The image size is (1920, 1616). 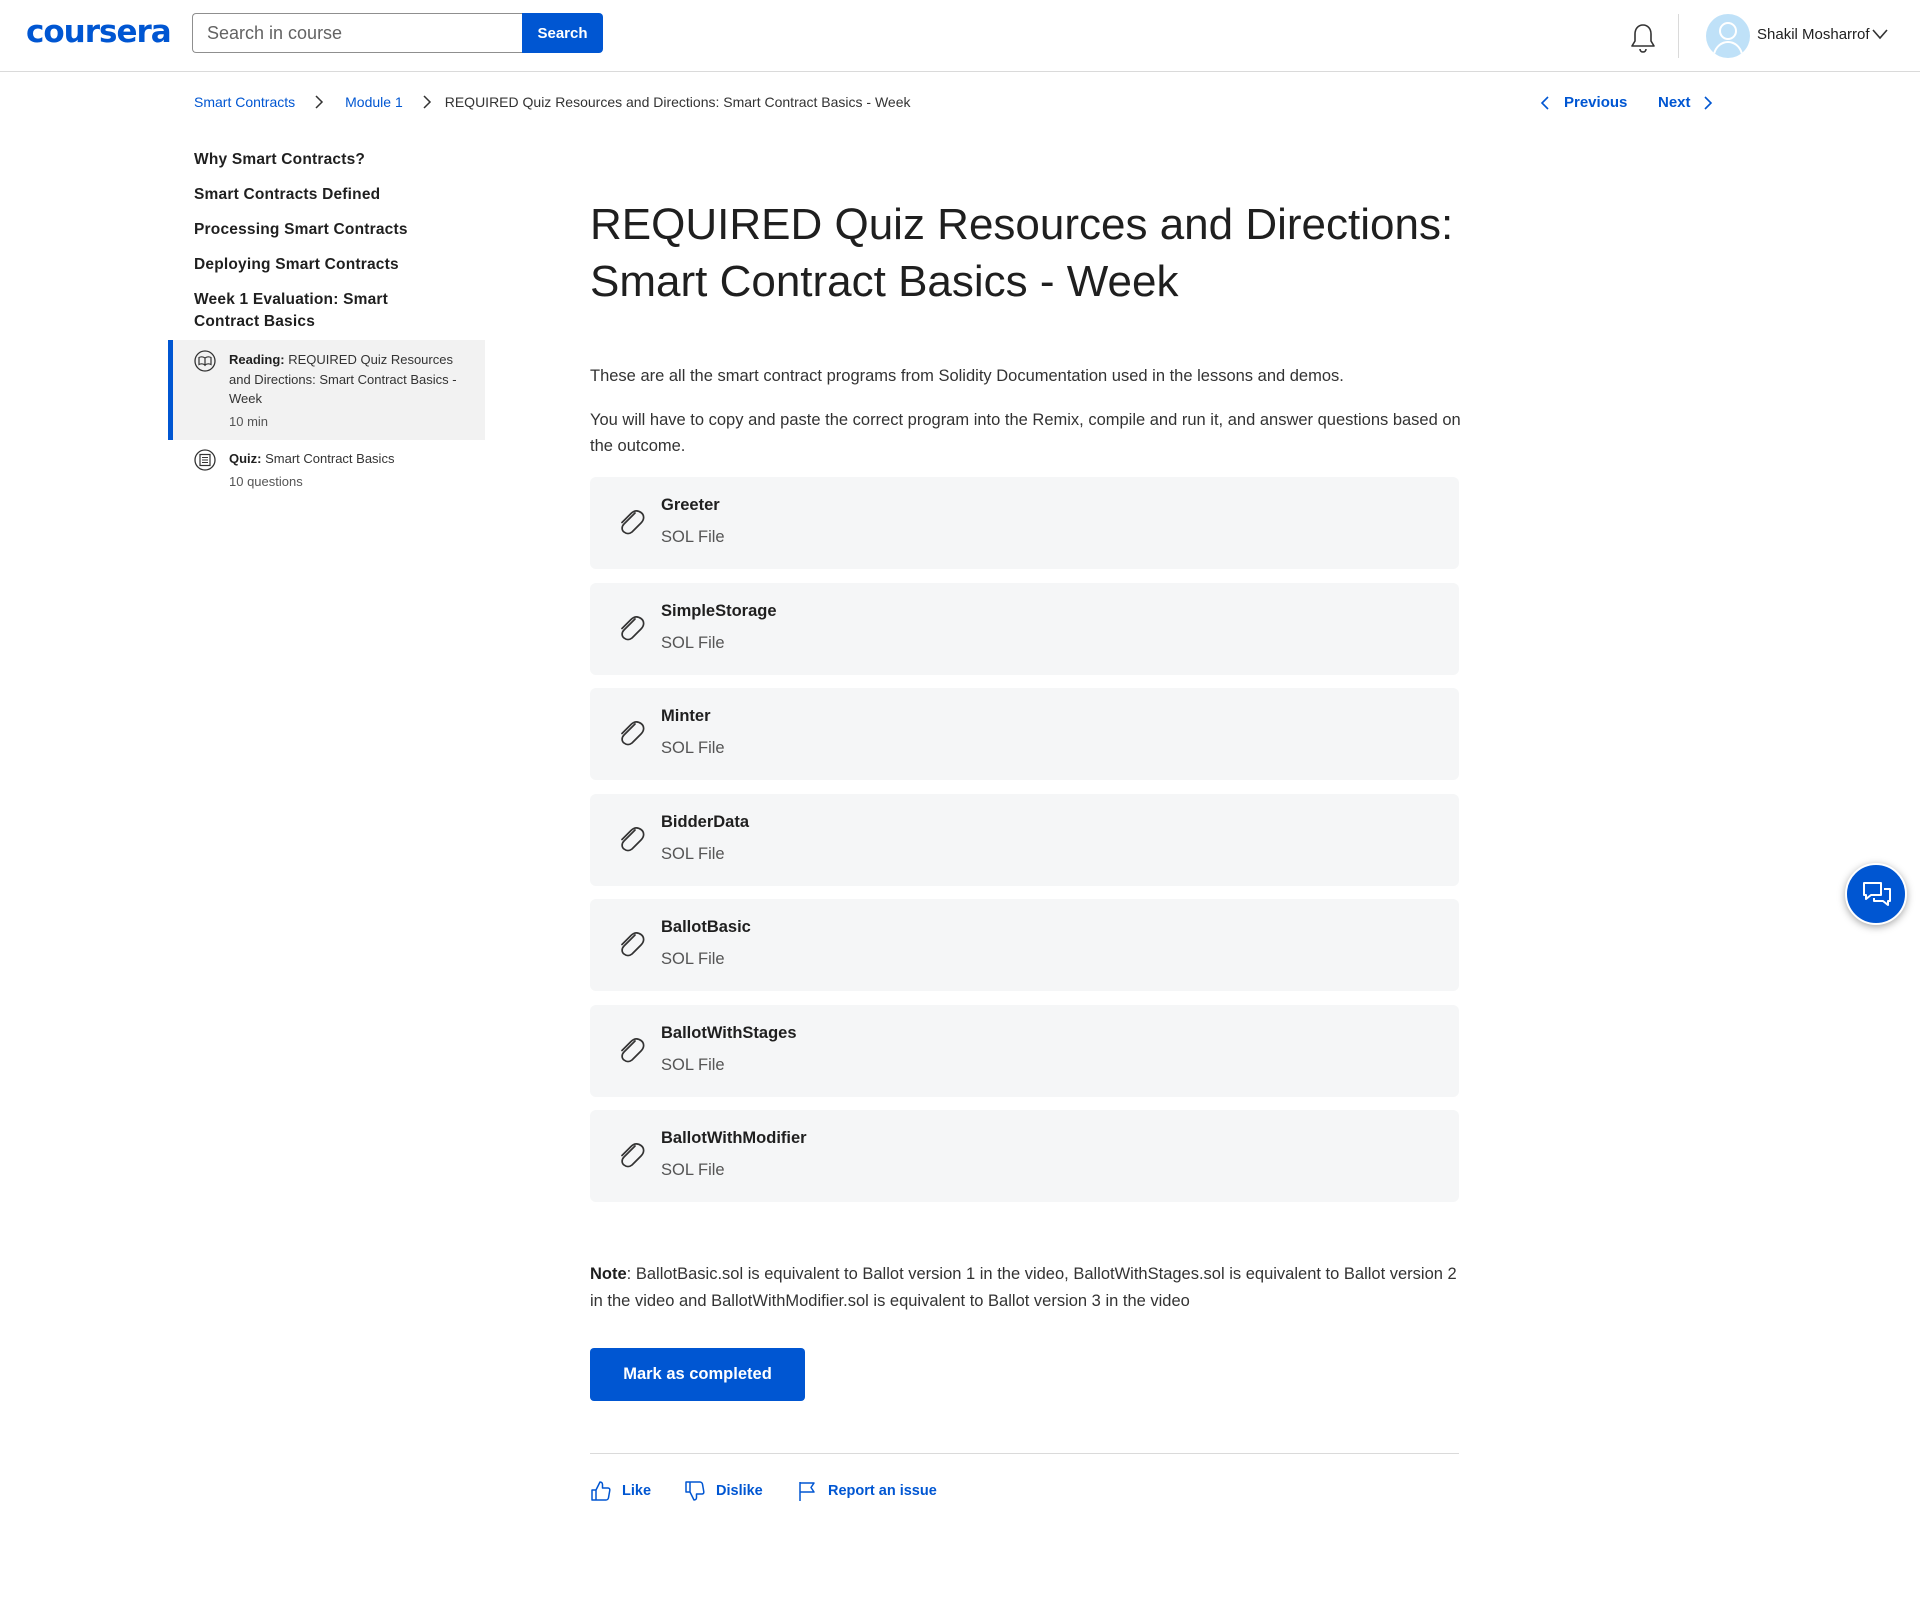 I want to click on file-card-ballotwithstages: BallotWithStages SOL File, so click(x=1024, y=1051).